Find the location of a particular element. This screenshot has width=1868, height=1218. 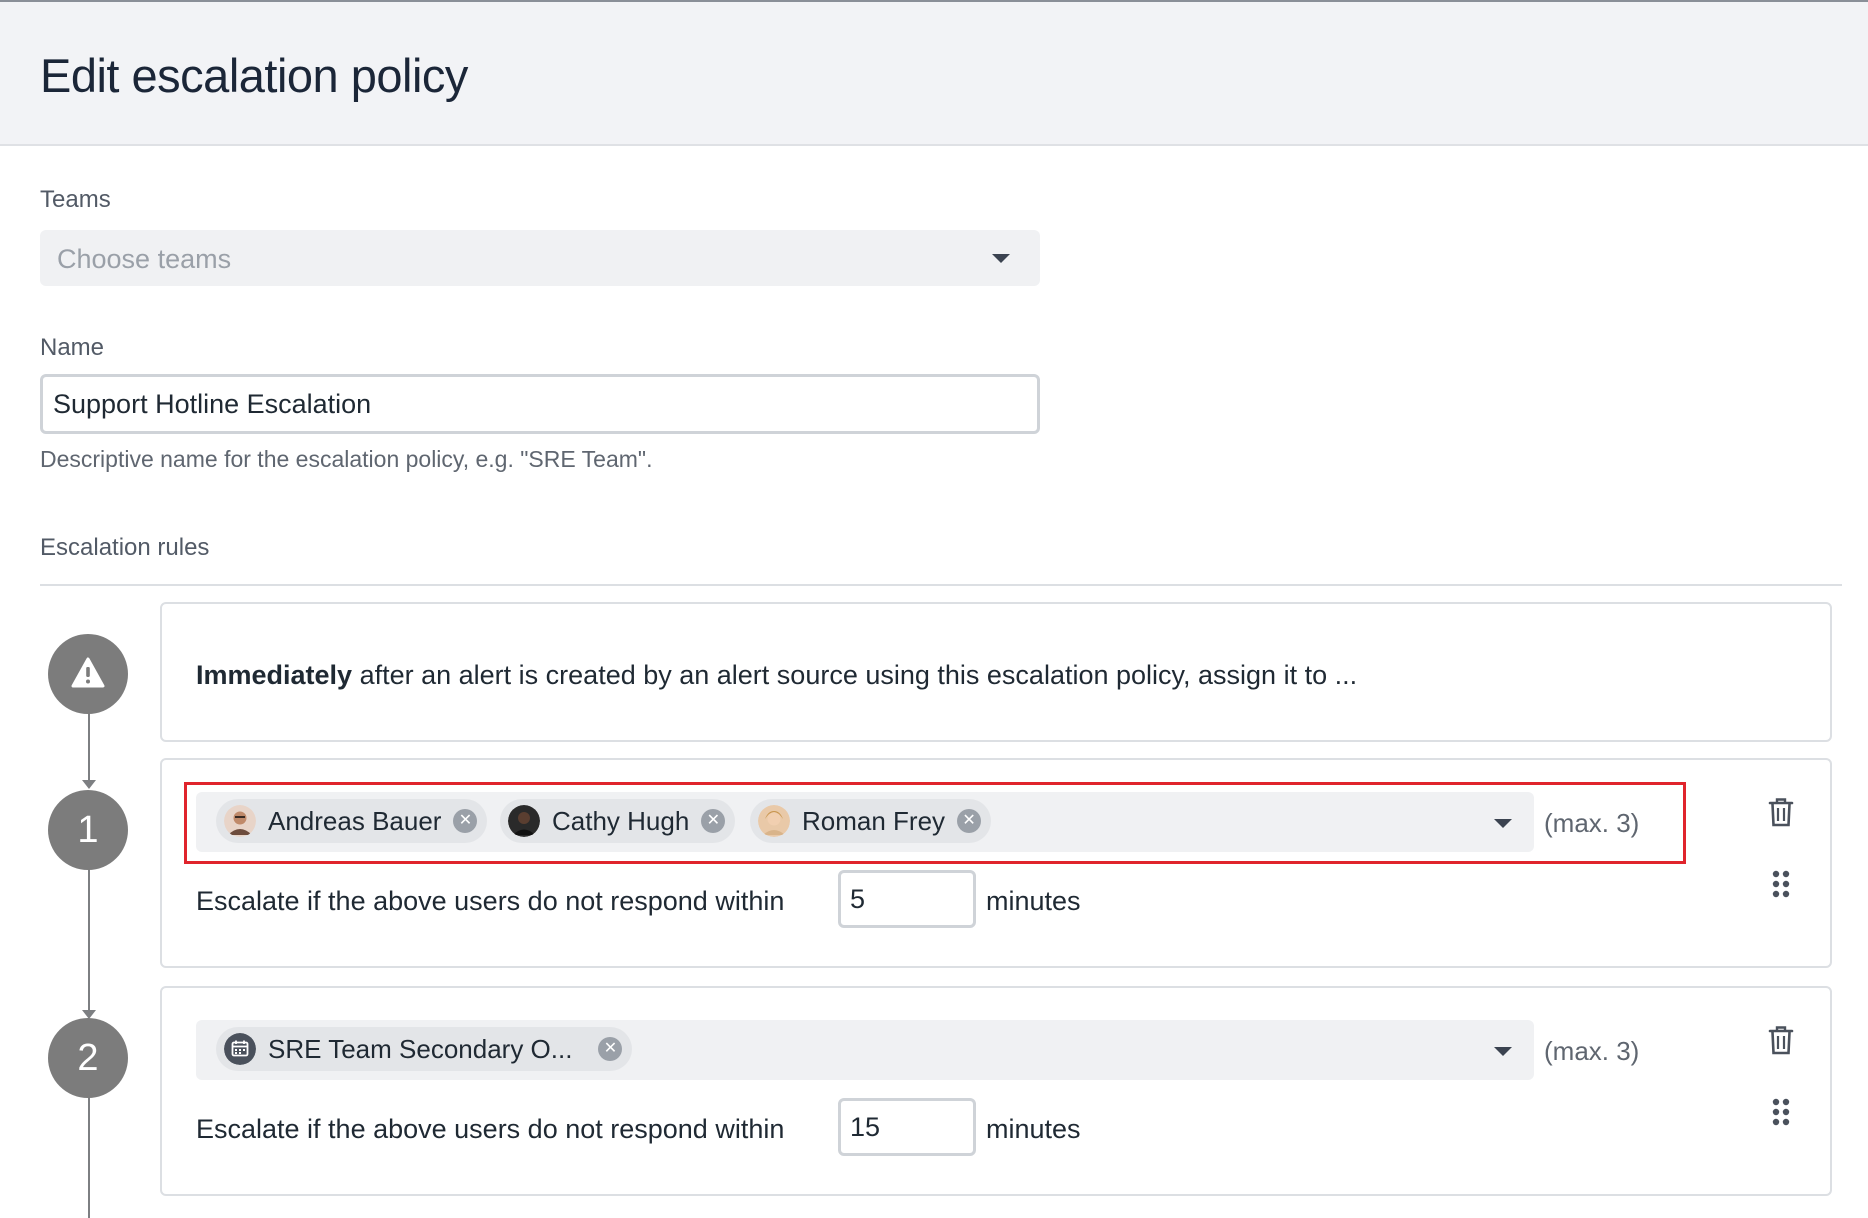

assignee-chip: Roman Frey ✕ is located at coordinates (871, 821).